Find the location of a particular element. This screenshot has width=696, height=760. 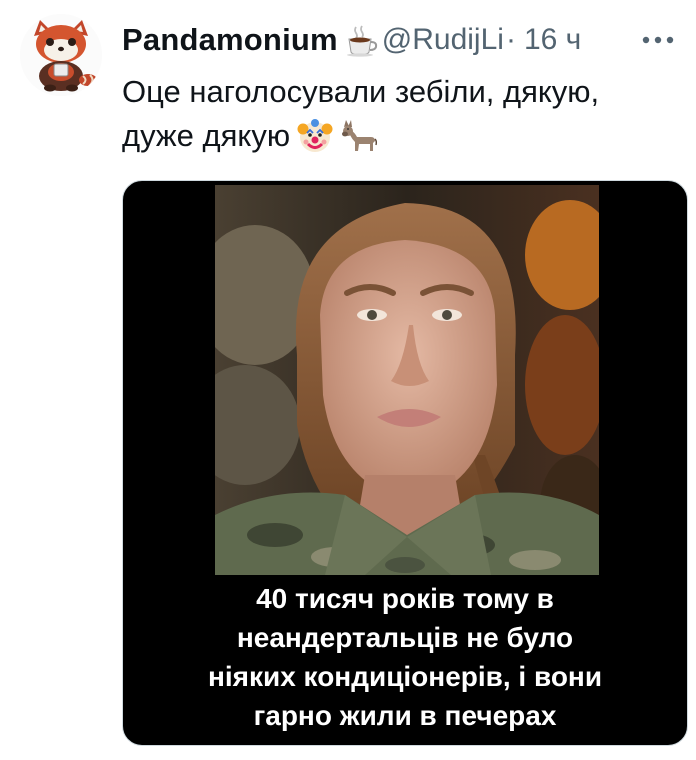

author-display-name: Pandamonium is located at coordinates (230, 40).